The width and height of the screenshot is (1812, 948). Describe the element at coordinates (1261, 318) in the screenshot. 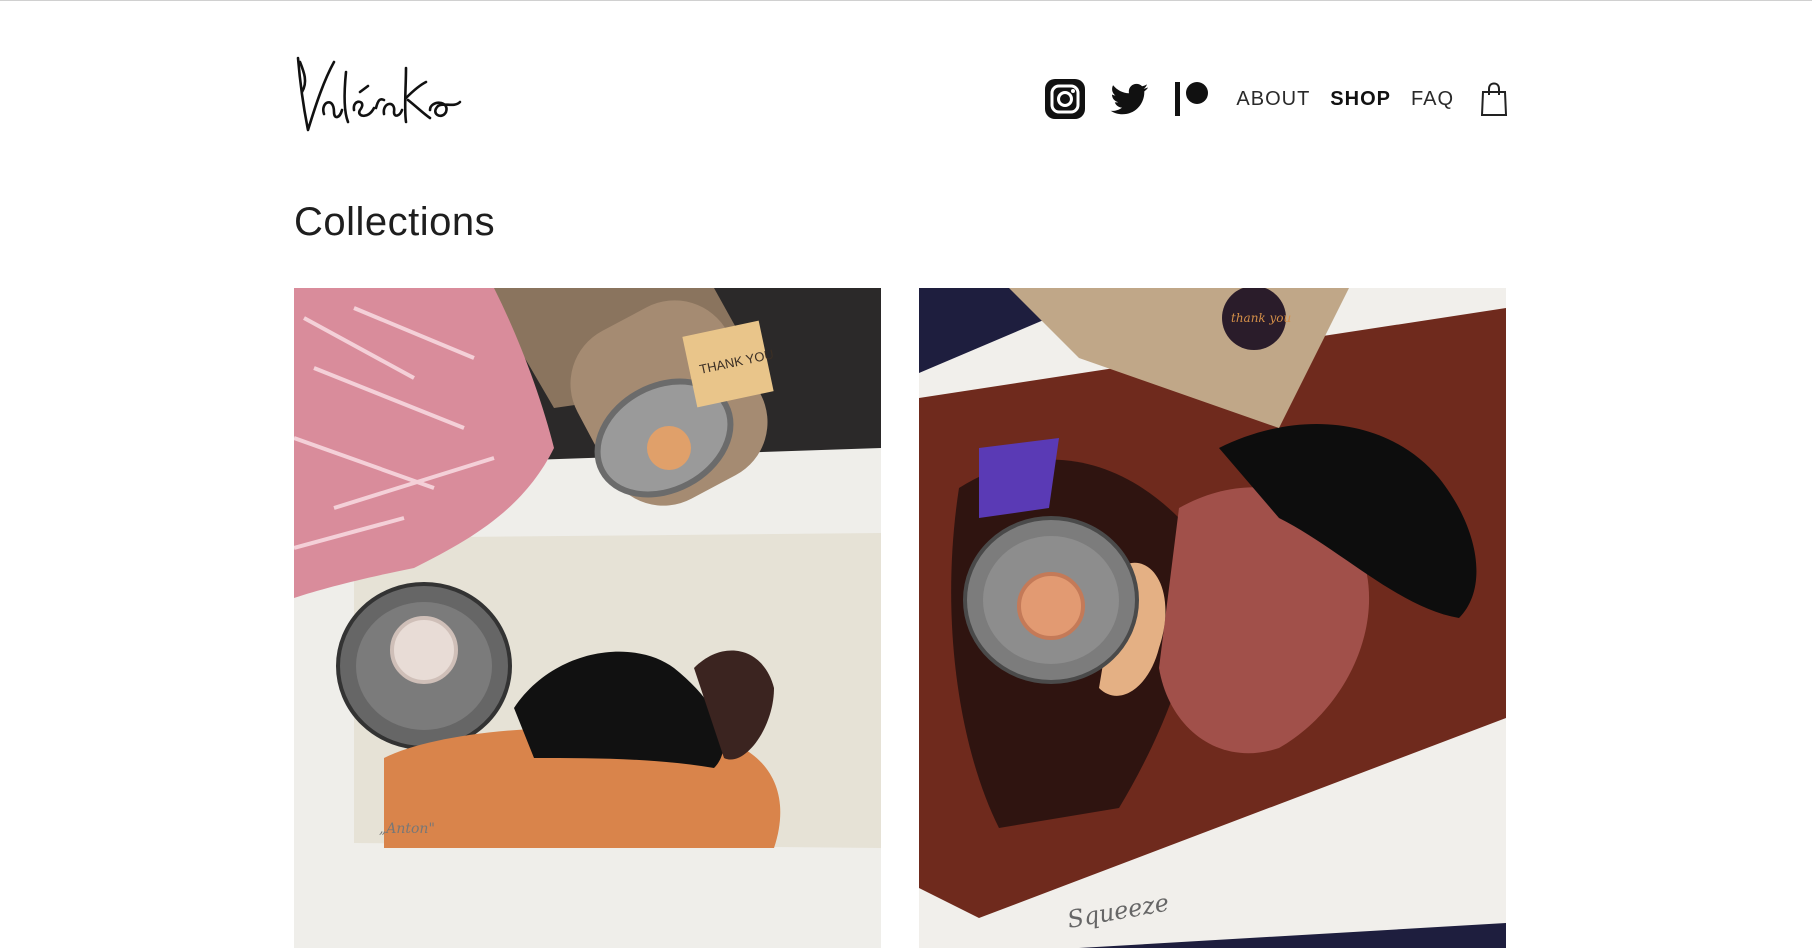

I see `sticker-text: thank you` at that location.